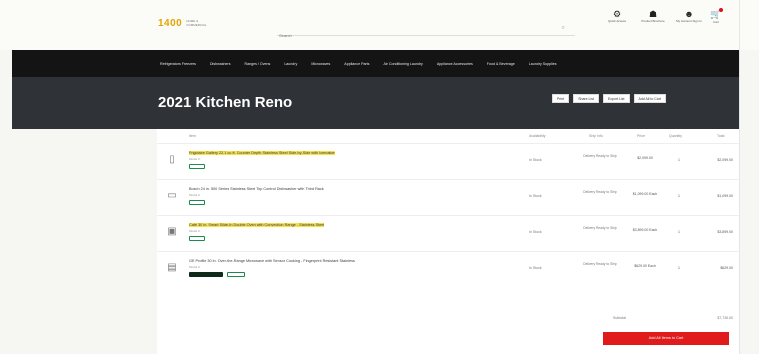 The width and height of the screenshot is (759, 354). What do you see at coordinates (721, 136) in the screenshot?
I see `col-head-total: Total` at bounding box center [721, 136].